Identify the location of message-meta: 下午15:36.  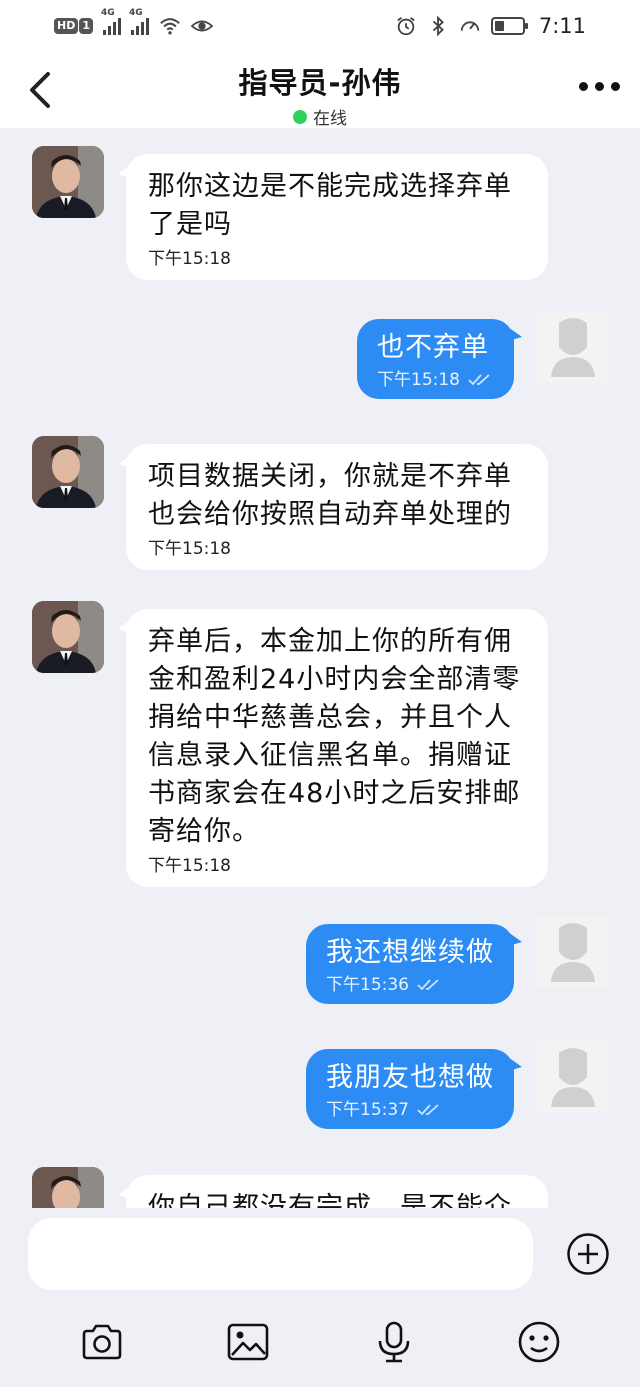
(410, 985).